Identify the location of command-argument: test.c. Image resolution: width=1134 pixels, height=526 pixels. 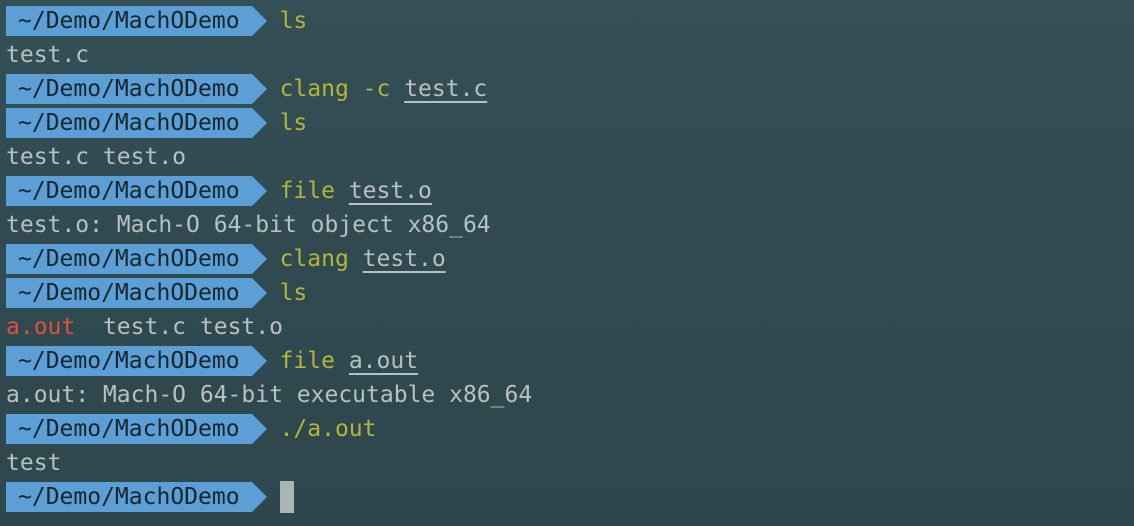
(446, 89).